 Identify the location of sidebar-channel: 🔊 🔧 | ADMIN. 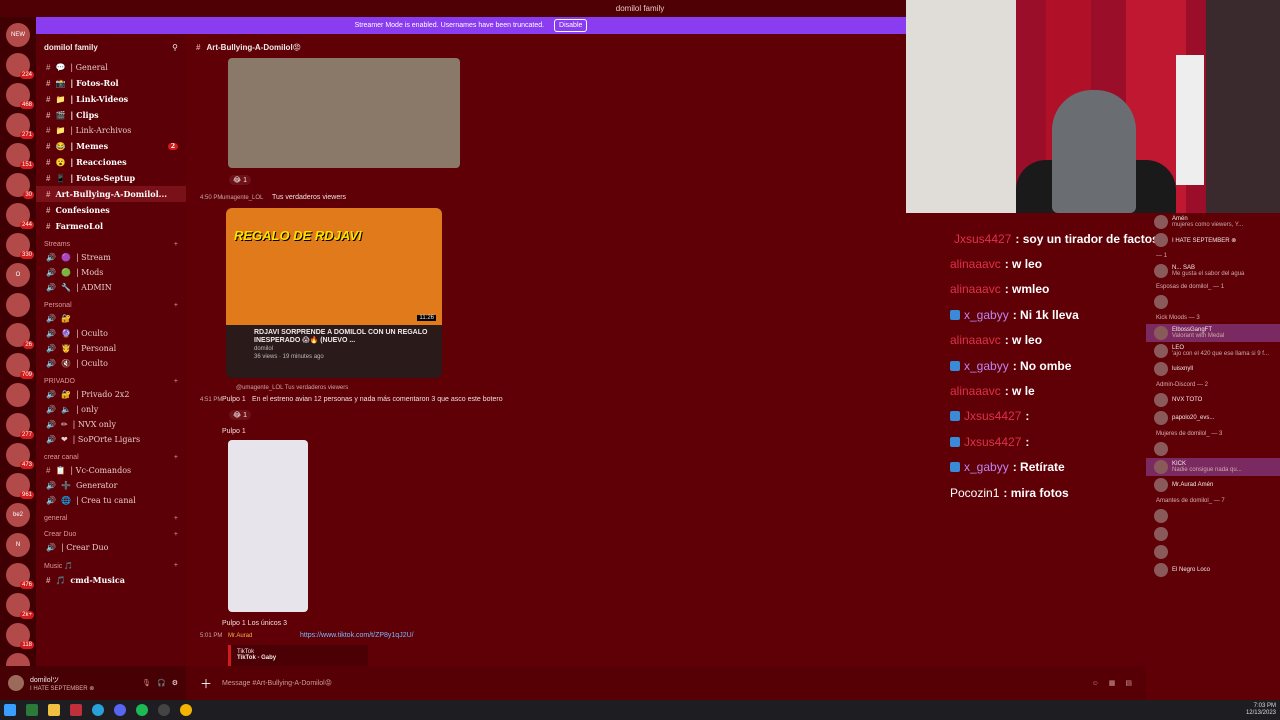
(111, 287).